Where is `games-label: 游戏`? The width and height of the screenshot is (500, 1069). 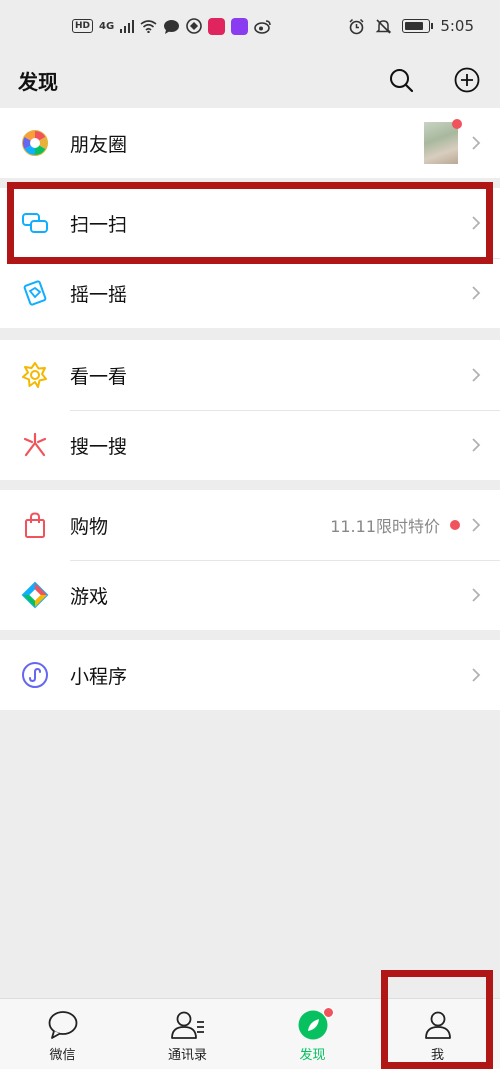 games-label: 游戏 is located at coordinates (89, 596).